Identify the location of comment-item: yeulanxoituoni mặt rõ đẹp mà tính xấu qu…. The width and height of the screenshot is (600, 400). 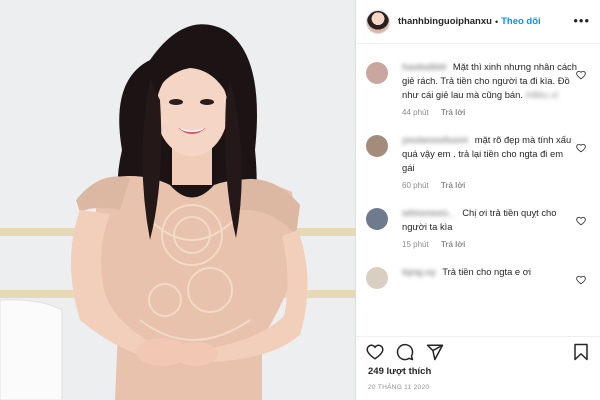
(478, 161).